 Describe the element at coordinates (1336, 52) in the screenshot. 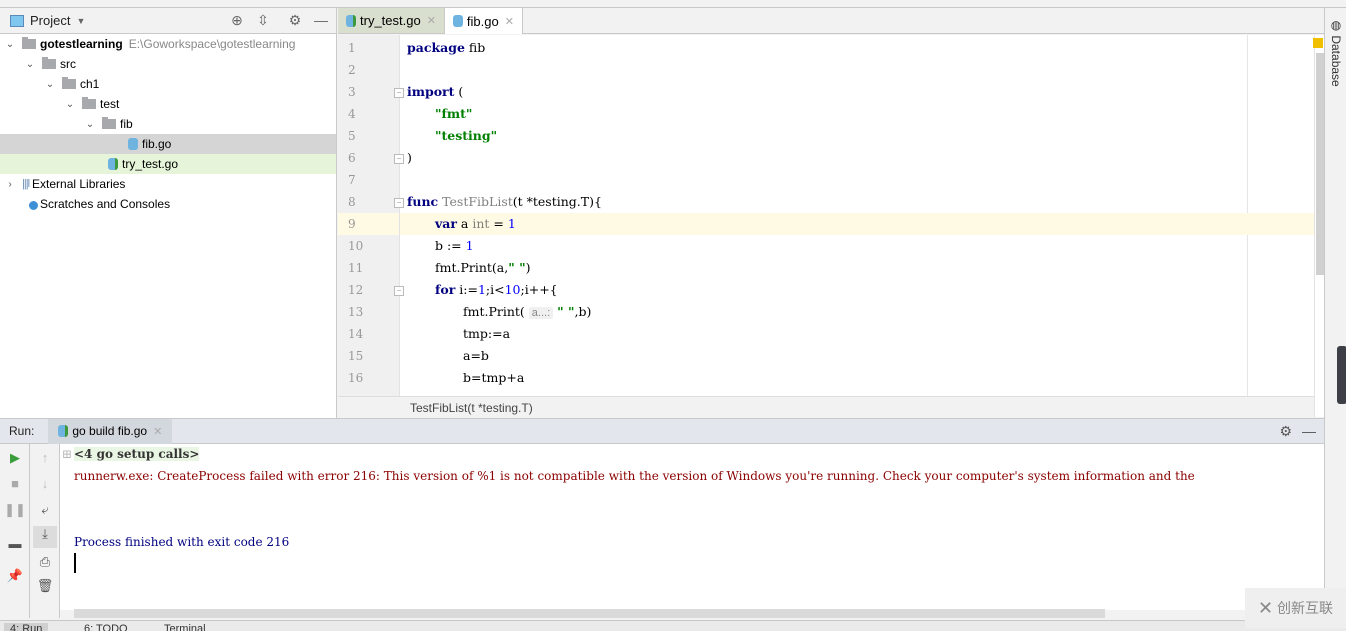

I see `database-tool-button: ◍ Database` at that location.